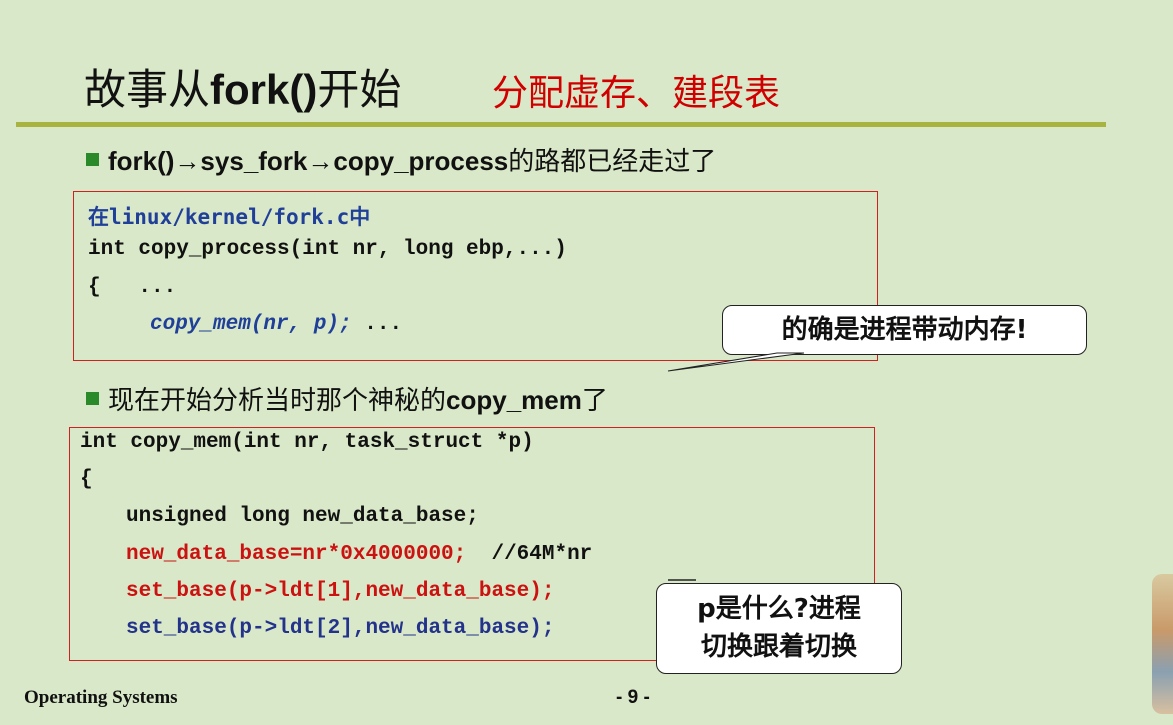 This screenshot has height=725, width=1173. I want to click on callout-1-tail, so click(736, 362).